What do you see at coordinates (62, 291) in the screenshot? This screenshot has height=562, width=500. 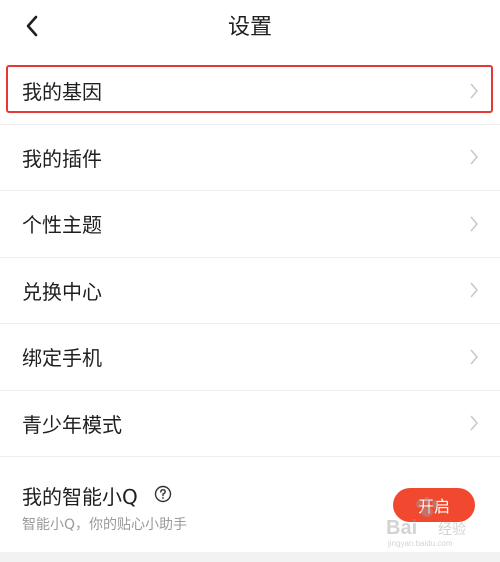 I see `settings-item-label: 兑换中心` at bounding box center [62, 291].